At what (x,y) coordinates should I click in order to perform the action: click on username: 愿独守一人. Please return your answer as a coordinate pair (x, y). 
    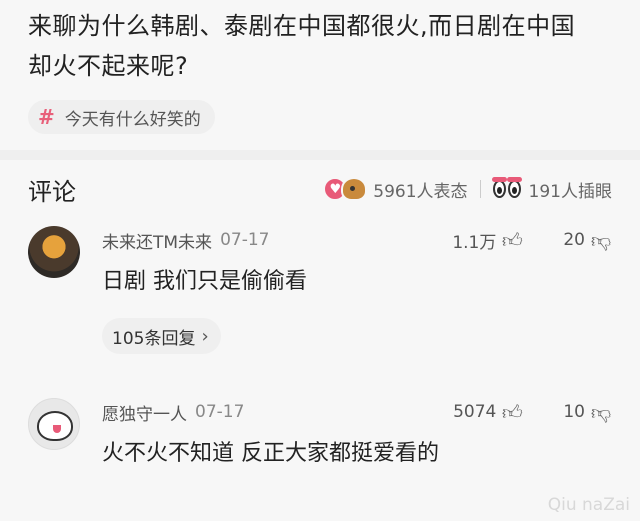
    Looking at the image, I should click on (144, 412).